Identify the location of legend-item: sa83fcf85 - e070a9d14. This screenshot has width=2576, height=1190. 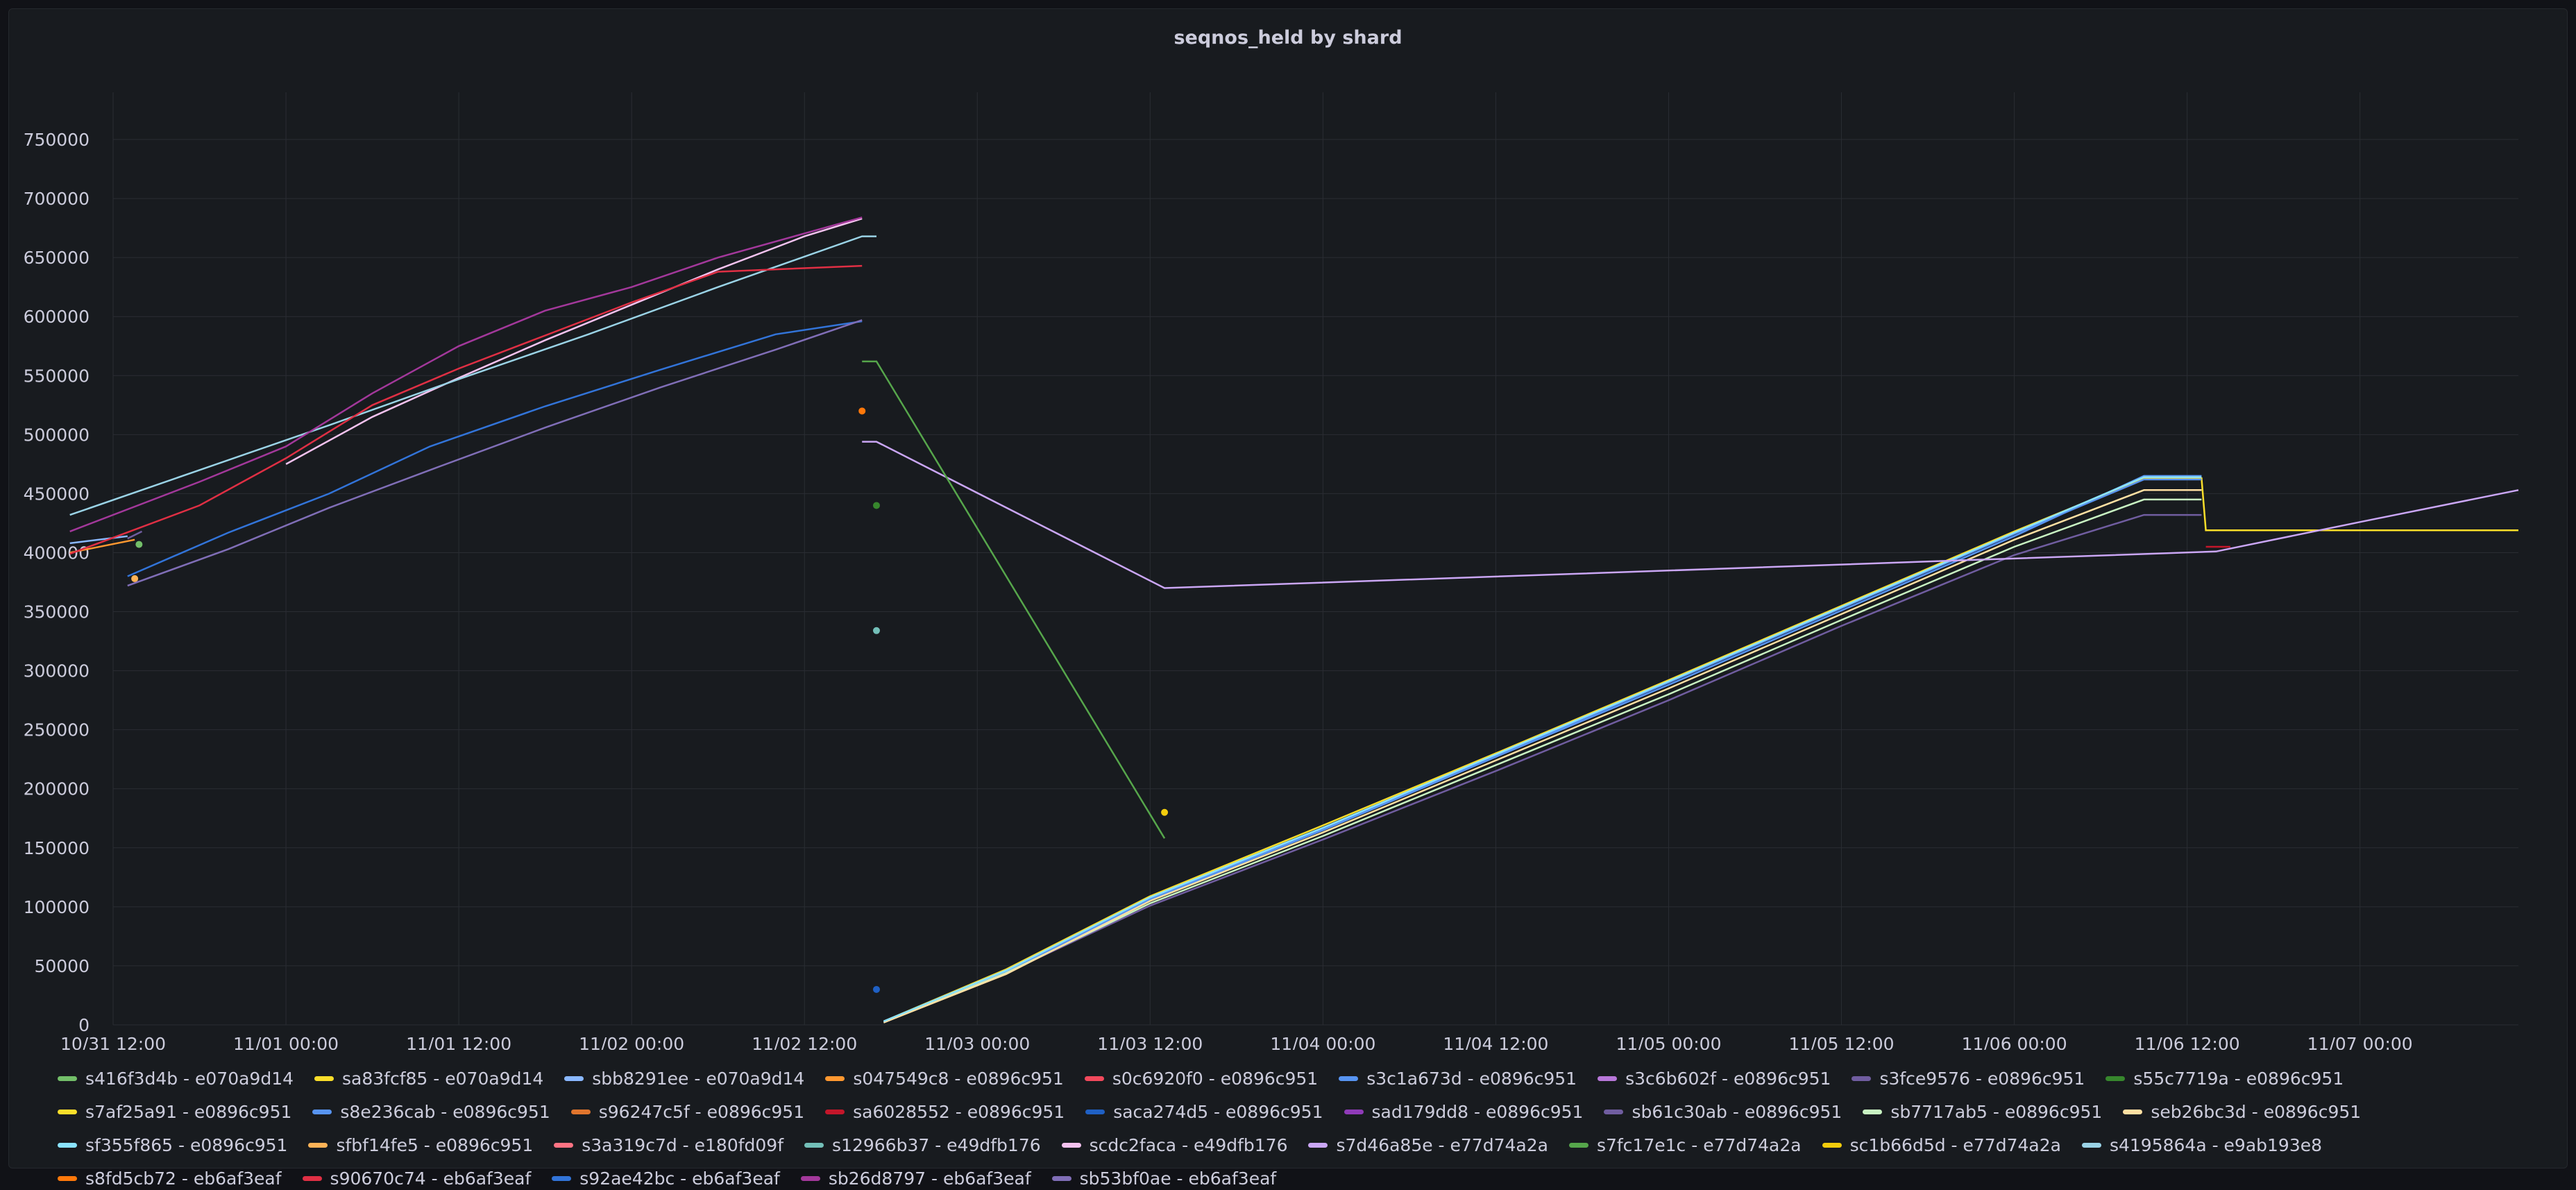
(428, 1078).